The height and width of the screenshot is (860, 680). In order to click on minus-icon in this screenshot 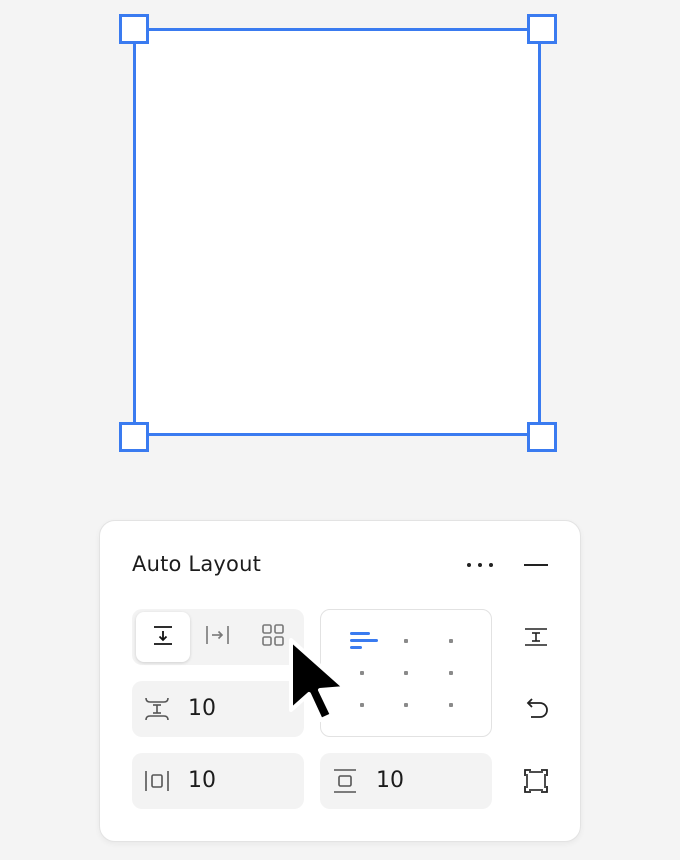, I will do `click(536, 565)`.